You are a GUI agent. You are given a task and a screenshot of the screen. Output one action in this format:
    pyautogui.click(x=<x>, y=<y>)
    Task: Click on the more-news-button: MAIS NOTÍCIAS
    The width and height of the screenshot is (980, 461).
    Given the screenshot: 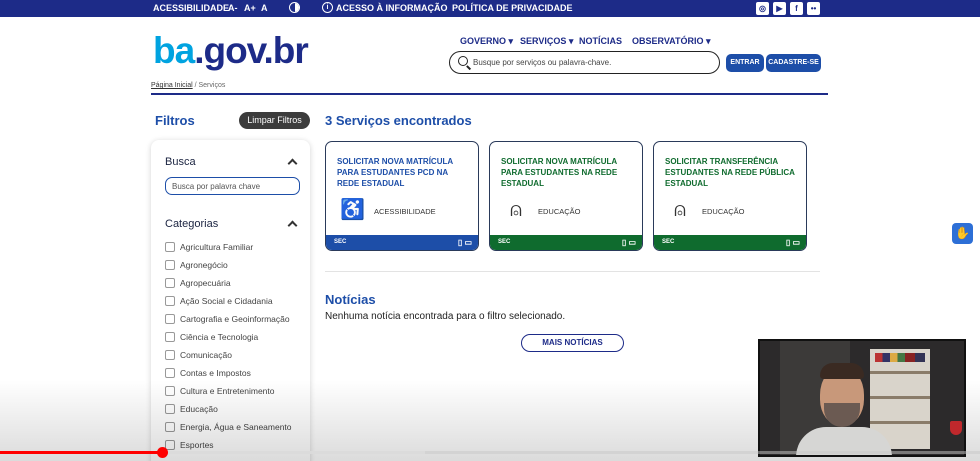 What is the action you would take?
    pyautogui.click(x=572, y=343)
    